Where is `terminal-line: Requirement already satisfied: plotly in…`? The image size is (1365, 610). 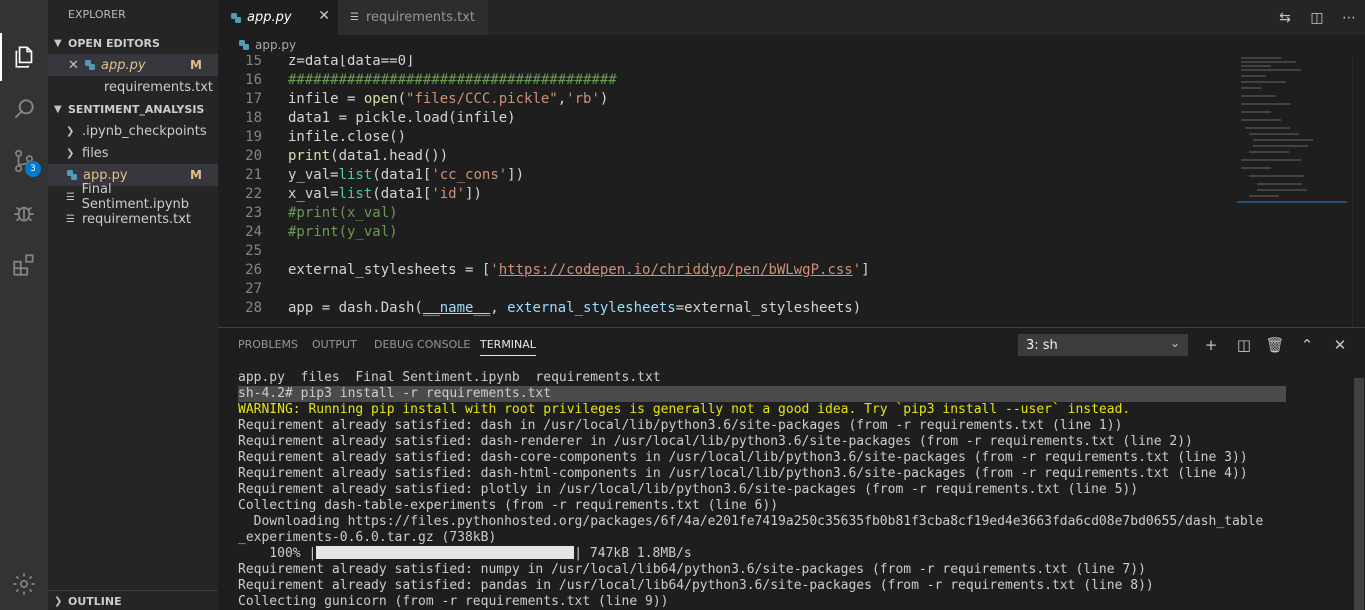
terminal-line: Requirement already satisfied: plotly in… is located at coordinates (688, 489).